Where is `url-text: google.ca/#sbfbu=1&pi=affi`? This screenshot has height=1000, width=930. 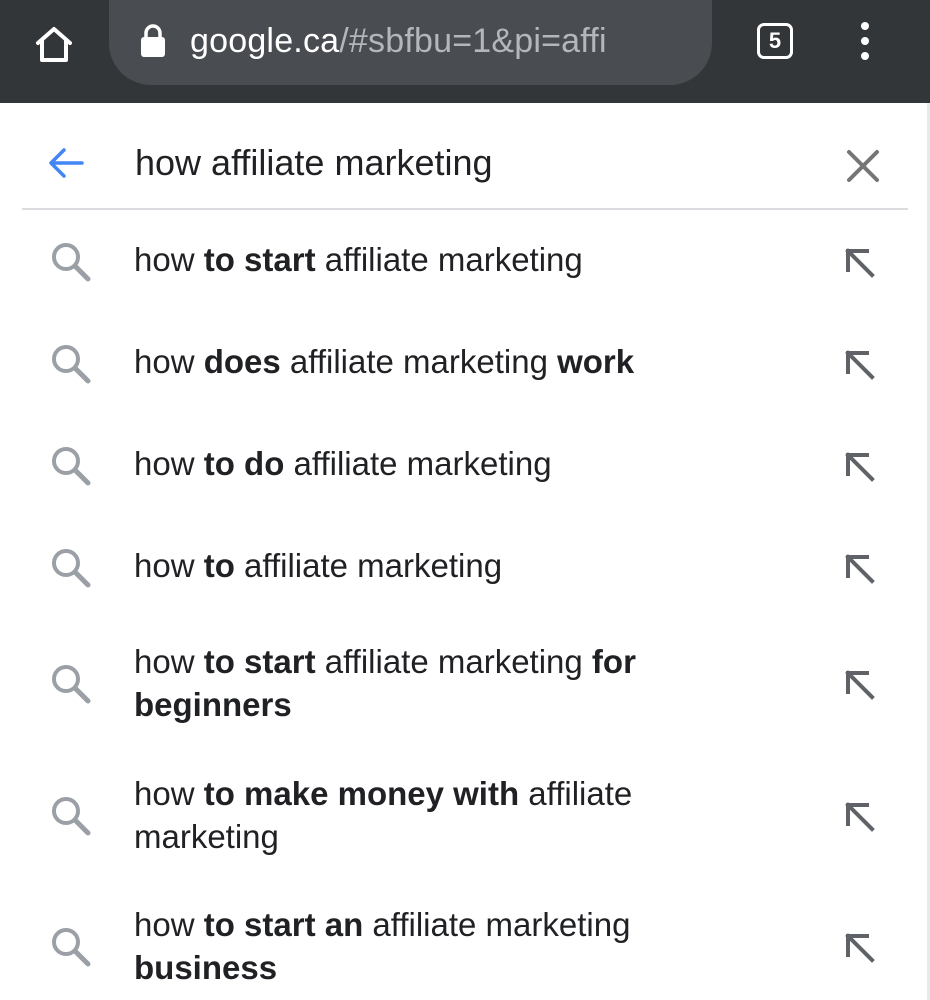 url-text: google.ca/#sbfbu=1&pi=affi is located at coordinates (398, 41).